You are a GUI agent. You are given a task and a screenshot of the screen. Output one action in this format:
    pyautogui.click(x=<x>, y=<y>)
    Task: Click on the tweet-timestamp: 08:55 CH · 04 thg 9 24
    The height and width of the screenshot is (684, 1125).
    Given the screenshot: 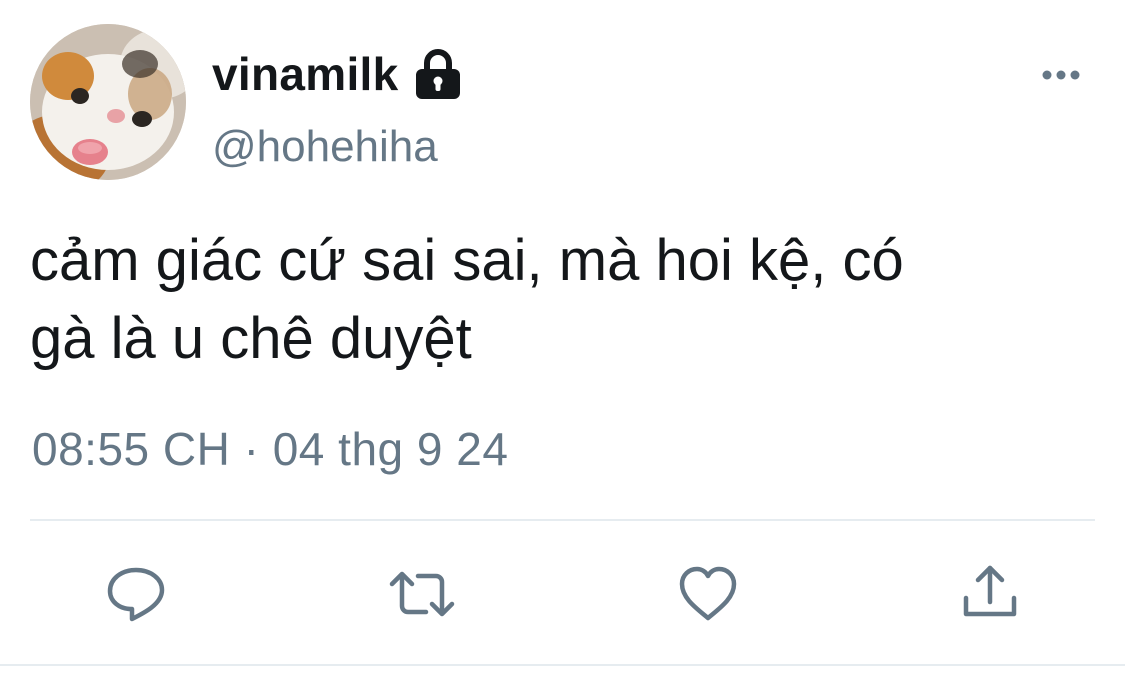 What is the action you would take?
    pyautogui.click(x=270, y=449)
    